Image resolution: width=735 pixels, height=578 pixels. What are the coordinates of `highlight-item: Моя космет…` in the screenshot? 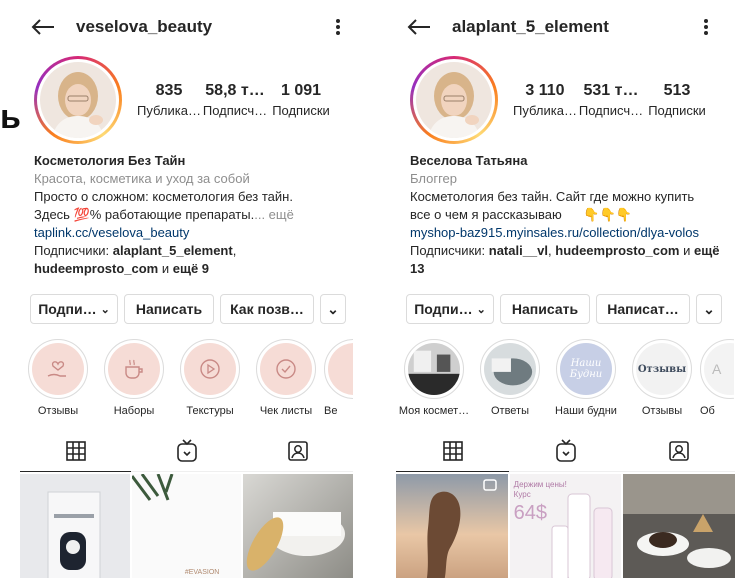 It's located at (434, 378).